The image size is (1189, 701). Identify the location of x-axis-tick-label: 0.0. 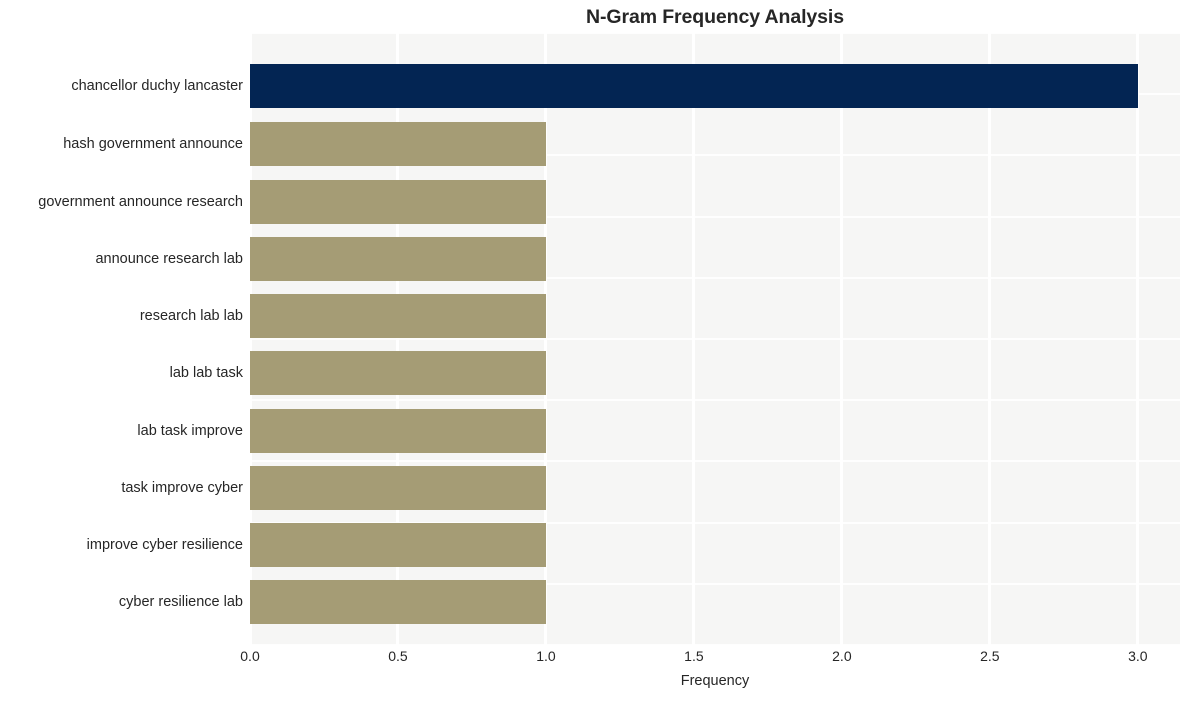
(250, 656).